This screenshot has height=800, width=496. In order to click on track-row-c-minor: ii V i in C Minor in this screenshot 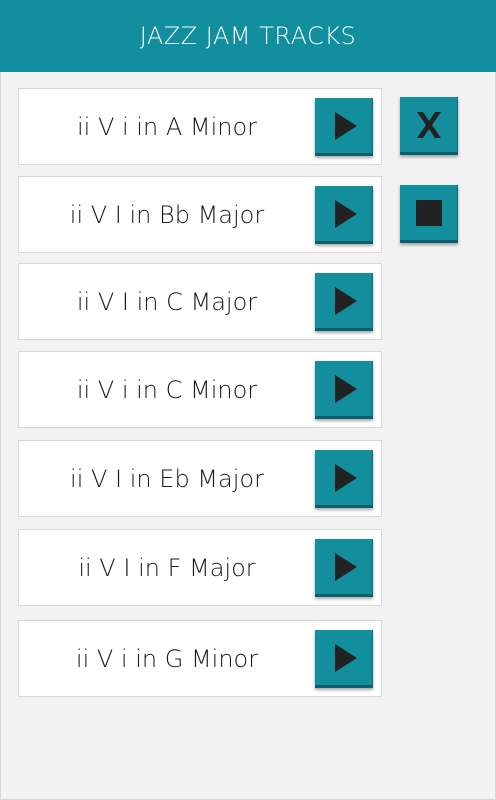, I will do `click(200, 389)`.